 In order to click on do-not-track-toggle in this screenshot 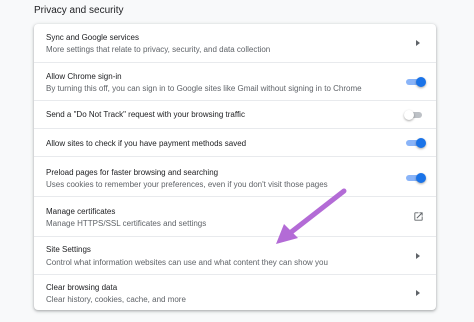, I will do `click(415, 115)`.